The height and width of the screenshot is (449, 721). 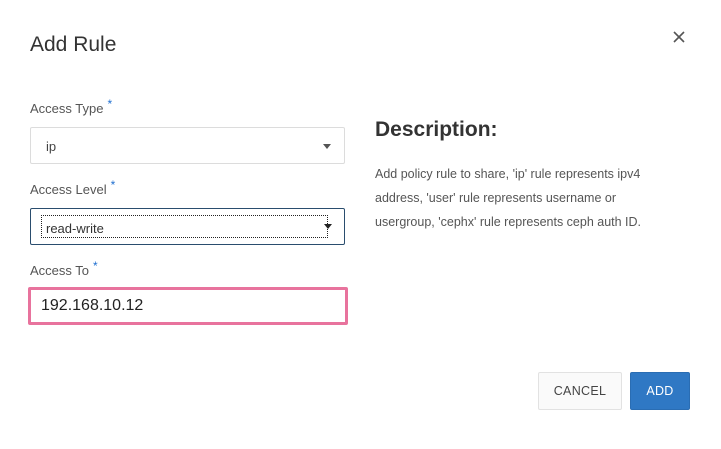 I want to click on access-to-input, so click(x=188, y=306).